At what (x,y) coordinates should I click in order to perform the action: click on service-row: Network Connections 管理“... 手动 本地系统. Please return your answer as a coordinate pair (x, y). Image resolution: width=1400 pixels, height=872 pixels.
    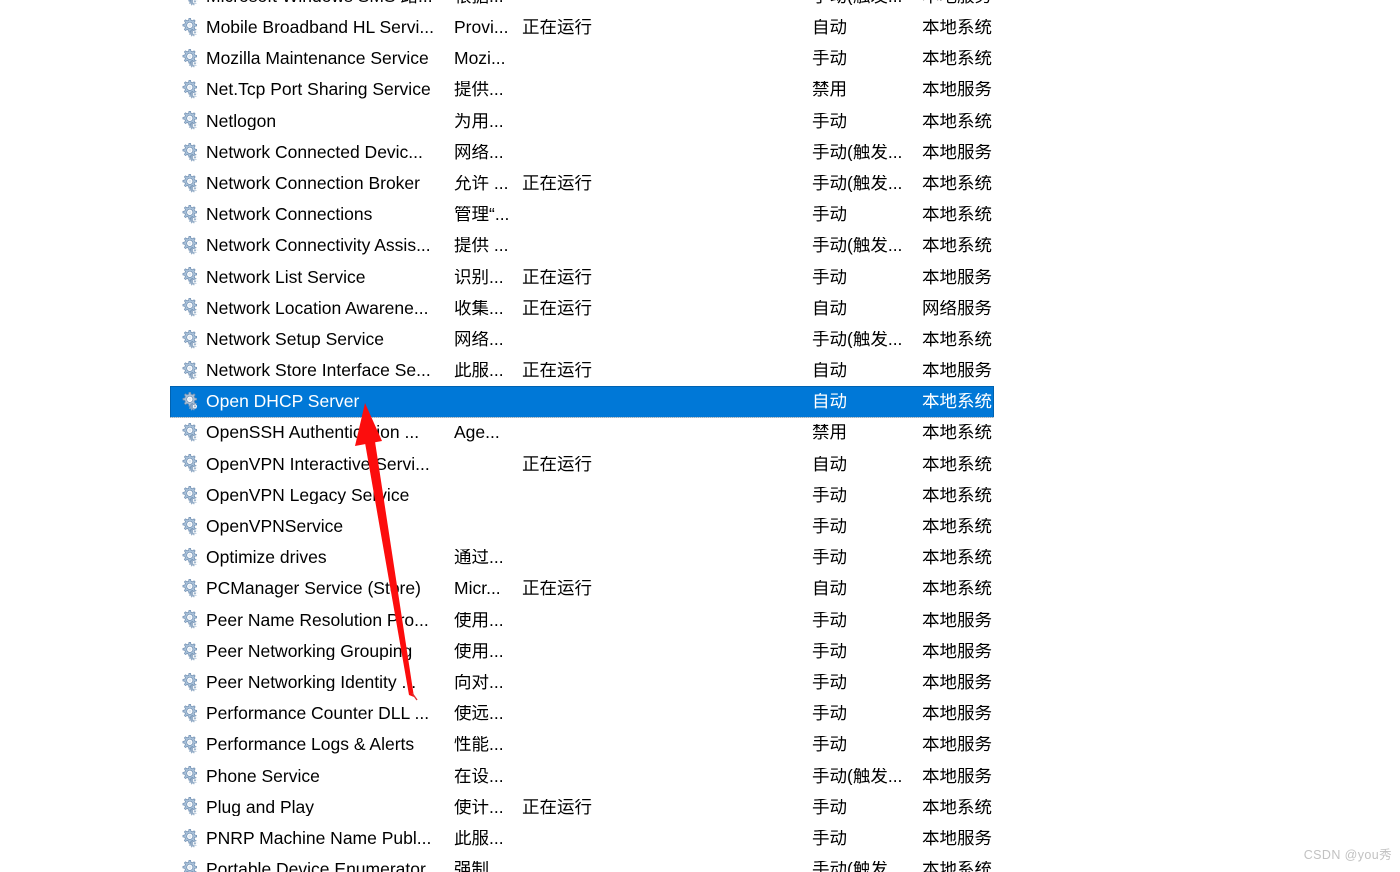
    Looking at the image, I should click on (582, 215).